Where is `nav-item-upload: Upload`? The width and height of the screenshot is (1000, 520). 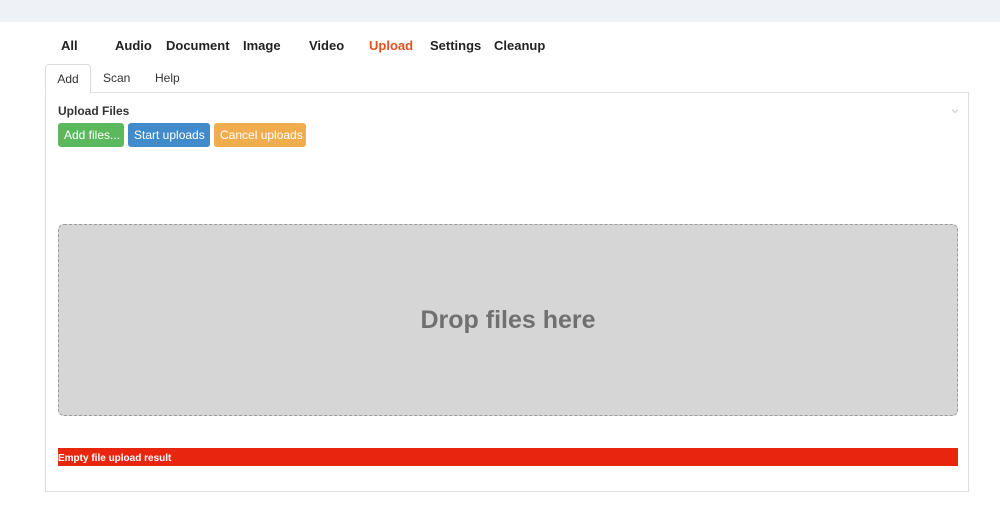
nav-item-upload: Upload is located at coordinates (391, 45).